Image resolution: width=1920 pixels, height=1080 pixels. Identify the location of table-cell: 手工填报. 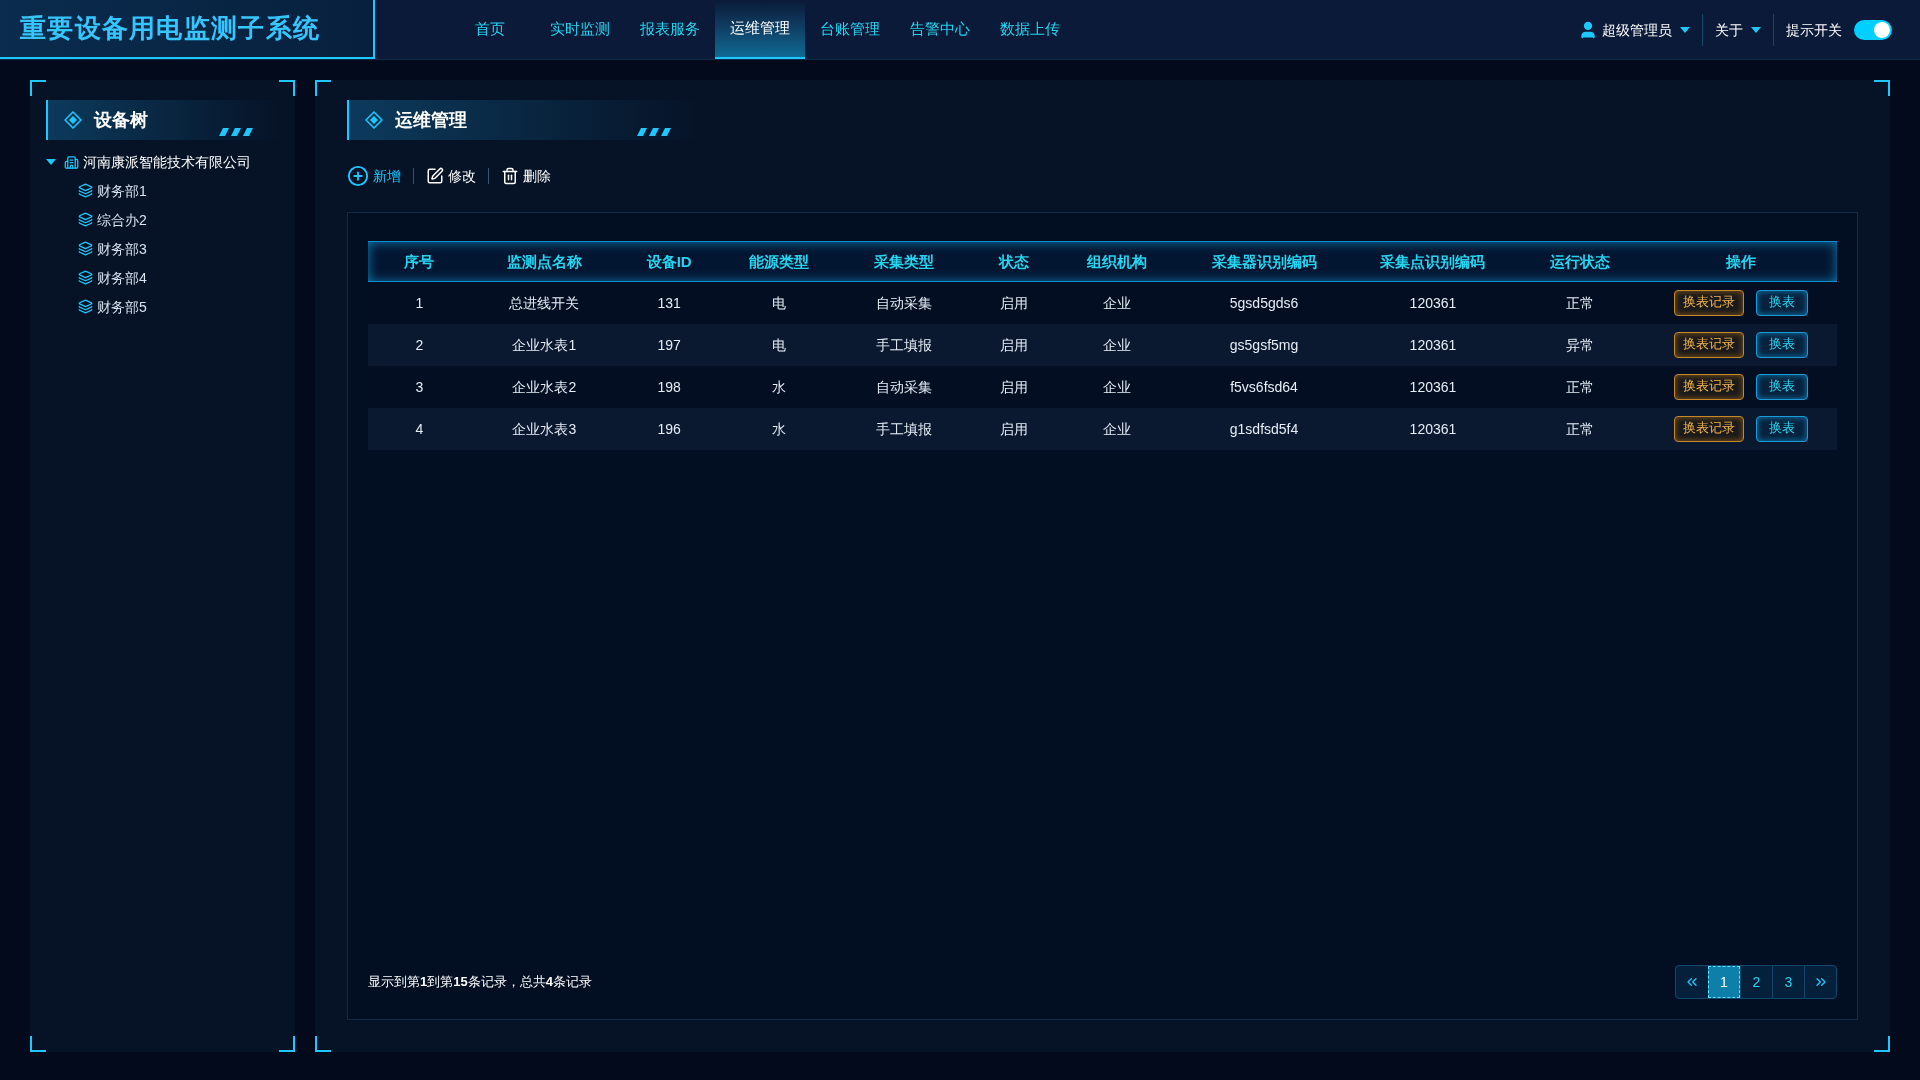
(904, 428).